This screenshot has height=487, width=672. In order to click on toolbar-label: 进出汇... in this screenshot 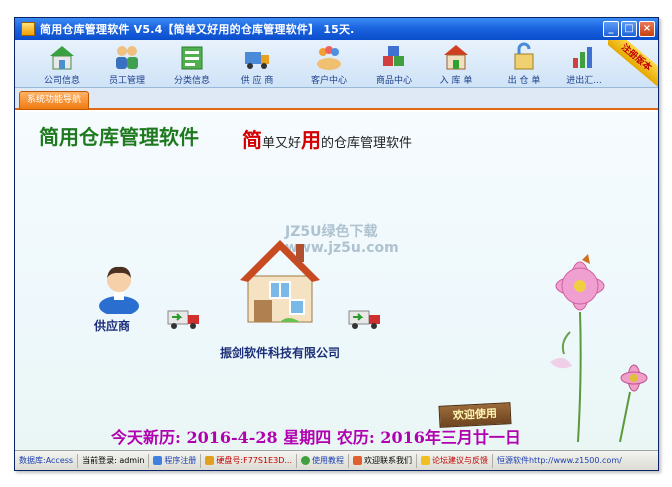, I will do `click(584, 81)`.